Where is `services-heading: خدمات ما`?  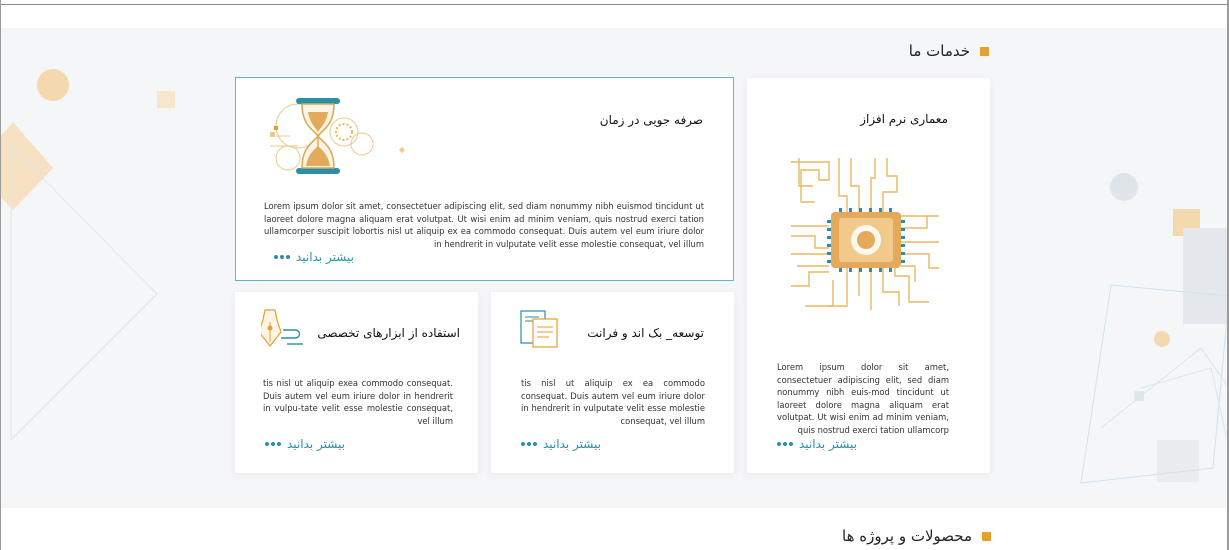 services-heading: خدمات ما is located at coordinates (949, 51).